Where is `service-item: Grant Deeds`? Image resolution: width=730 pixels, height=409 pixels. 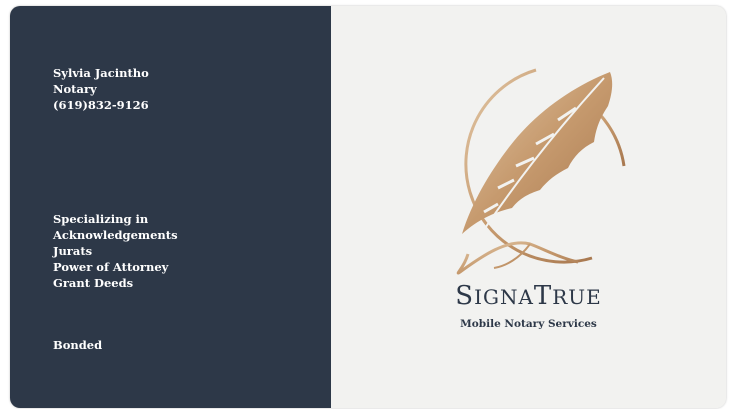 service-item: Grant Deeds is located at coordinates (93, 283).